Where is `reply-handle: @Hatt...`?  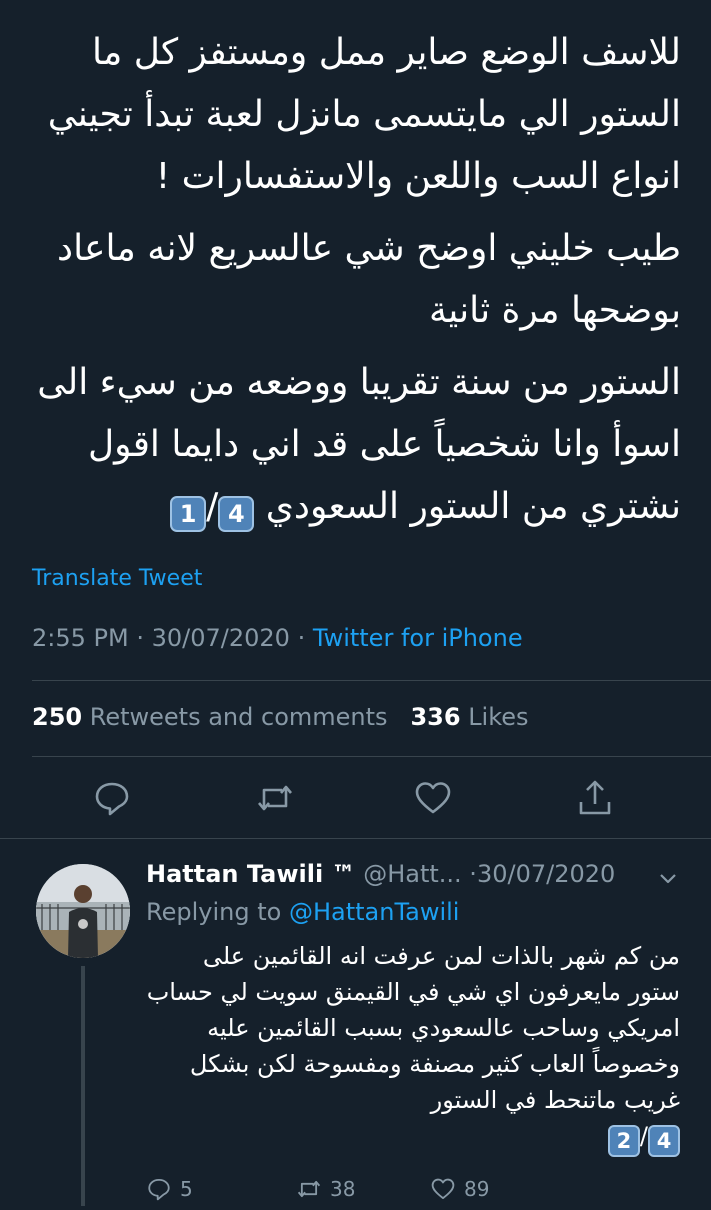
reply-handle: @Hatt... is located at coordinates (412, 874).